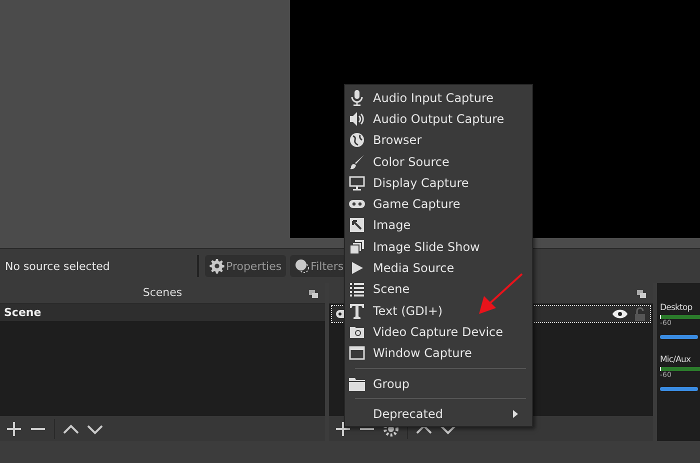  What do you see at coordinates (357, 162) in the screenshot?
I see `brush-icon` at bounding box center [357, 162].